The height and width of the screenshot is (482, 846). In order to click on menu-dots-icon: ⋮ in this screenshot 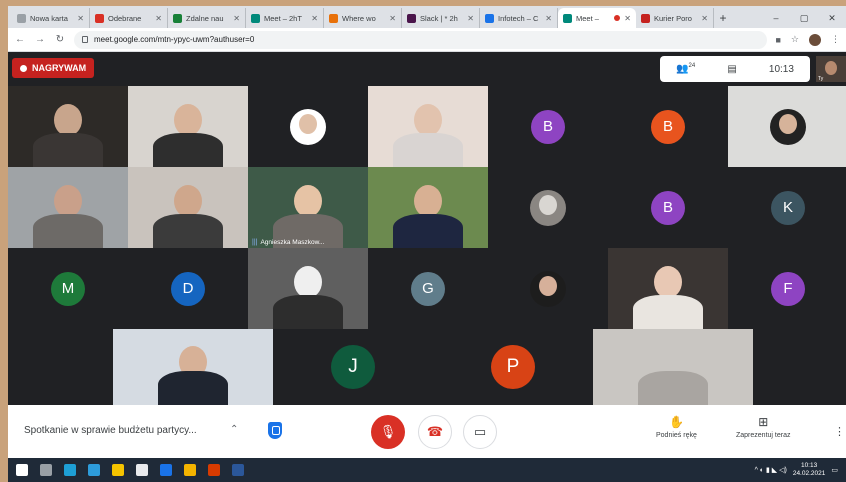, I will do `click(835, 39)`.